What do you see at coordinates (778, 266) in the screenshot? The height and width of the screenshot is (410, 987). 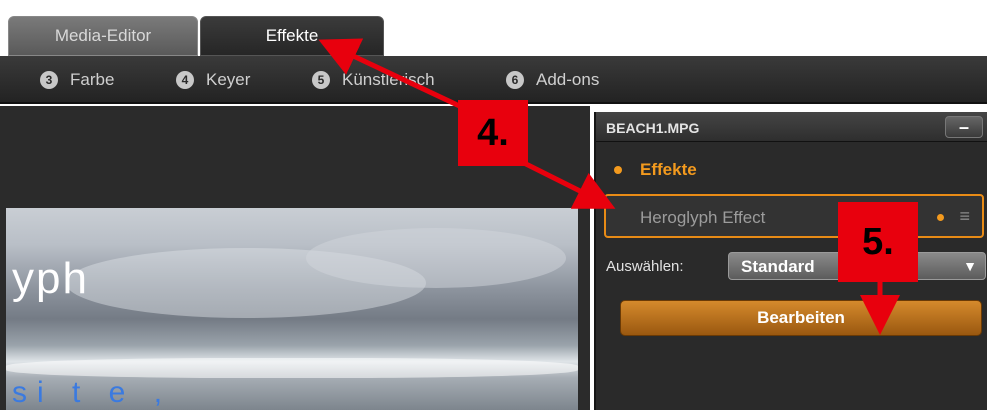 I see `preset-select-value: Standard` at bounding box center [778, 266].